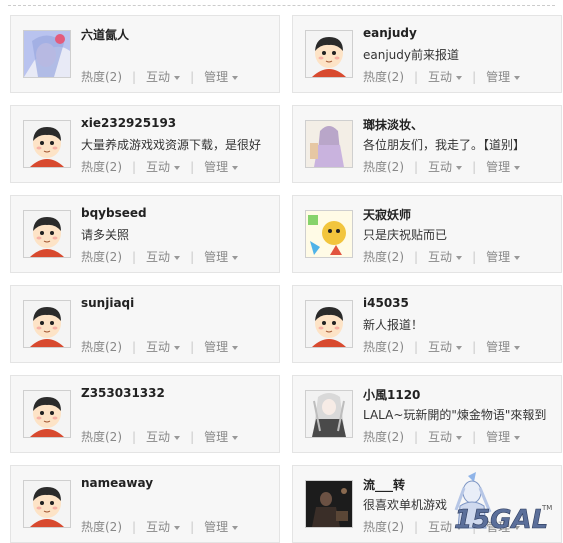  I want to click on user-name-link: bqybseed, so click(114, 213).